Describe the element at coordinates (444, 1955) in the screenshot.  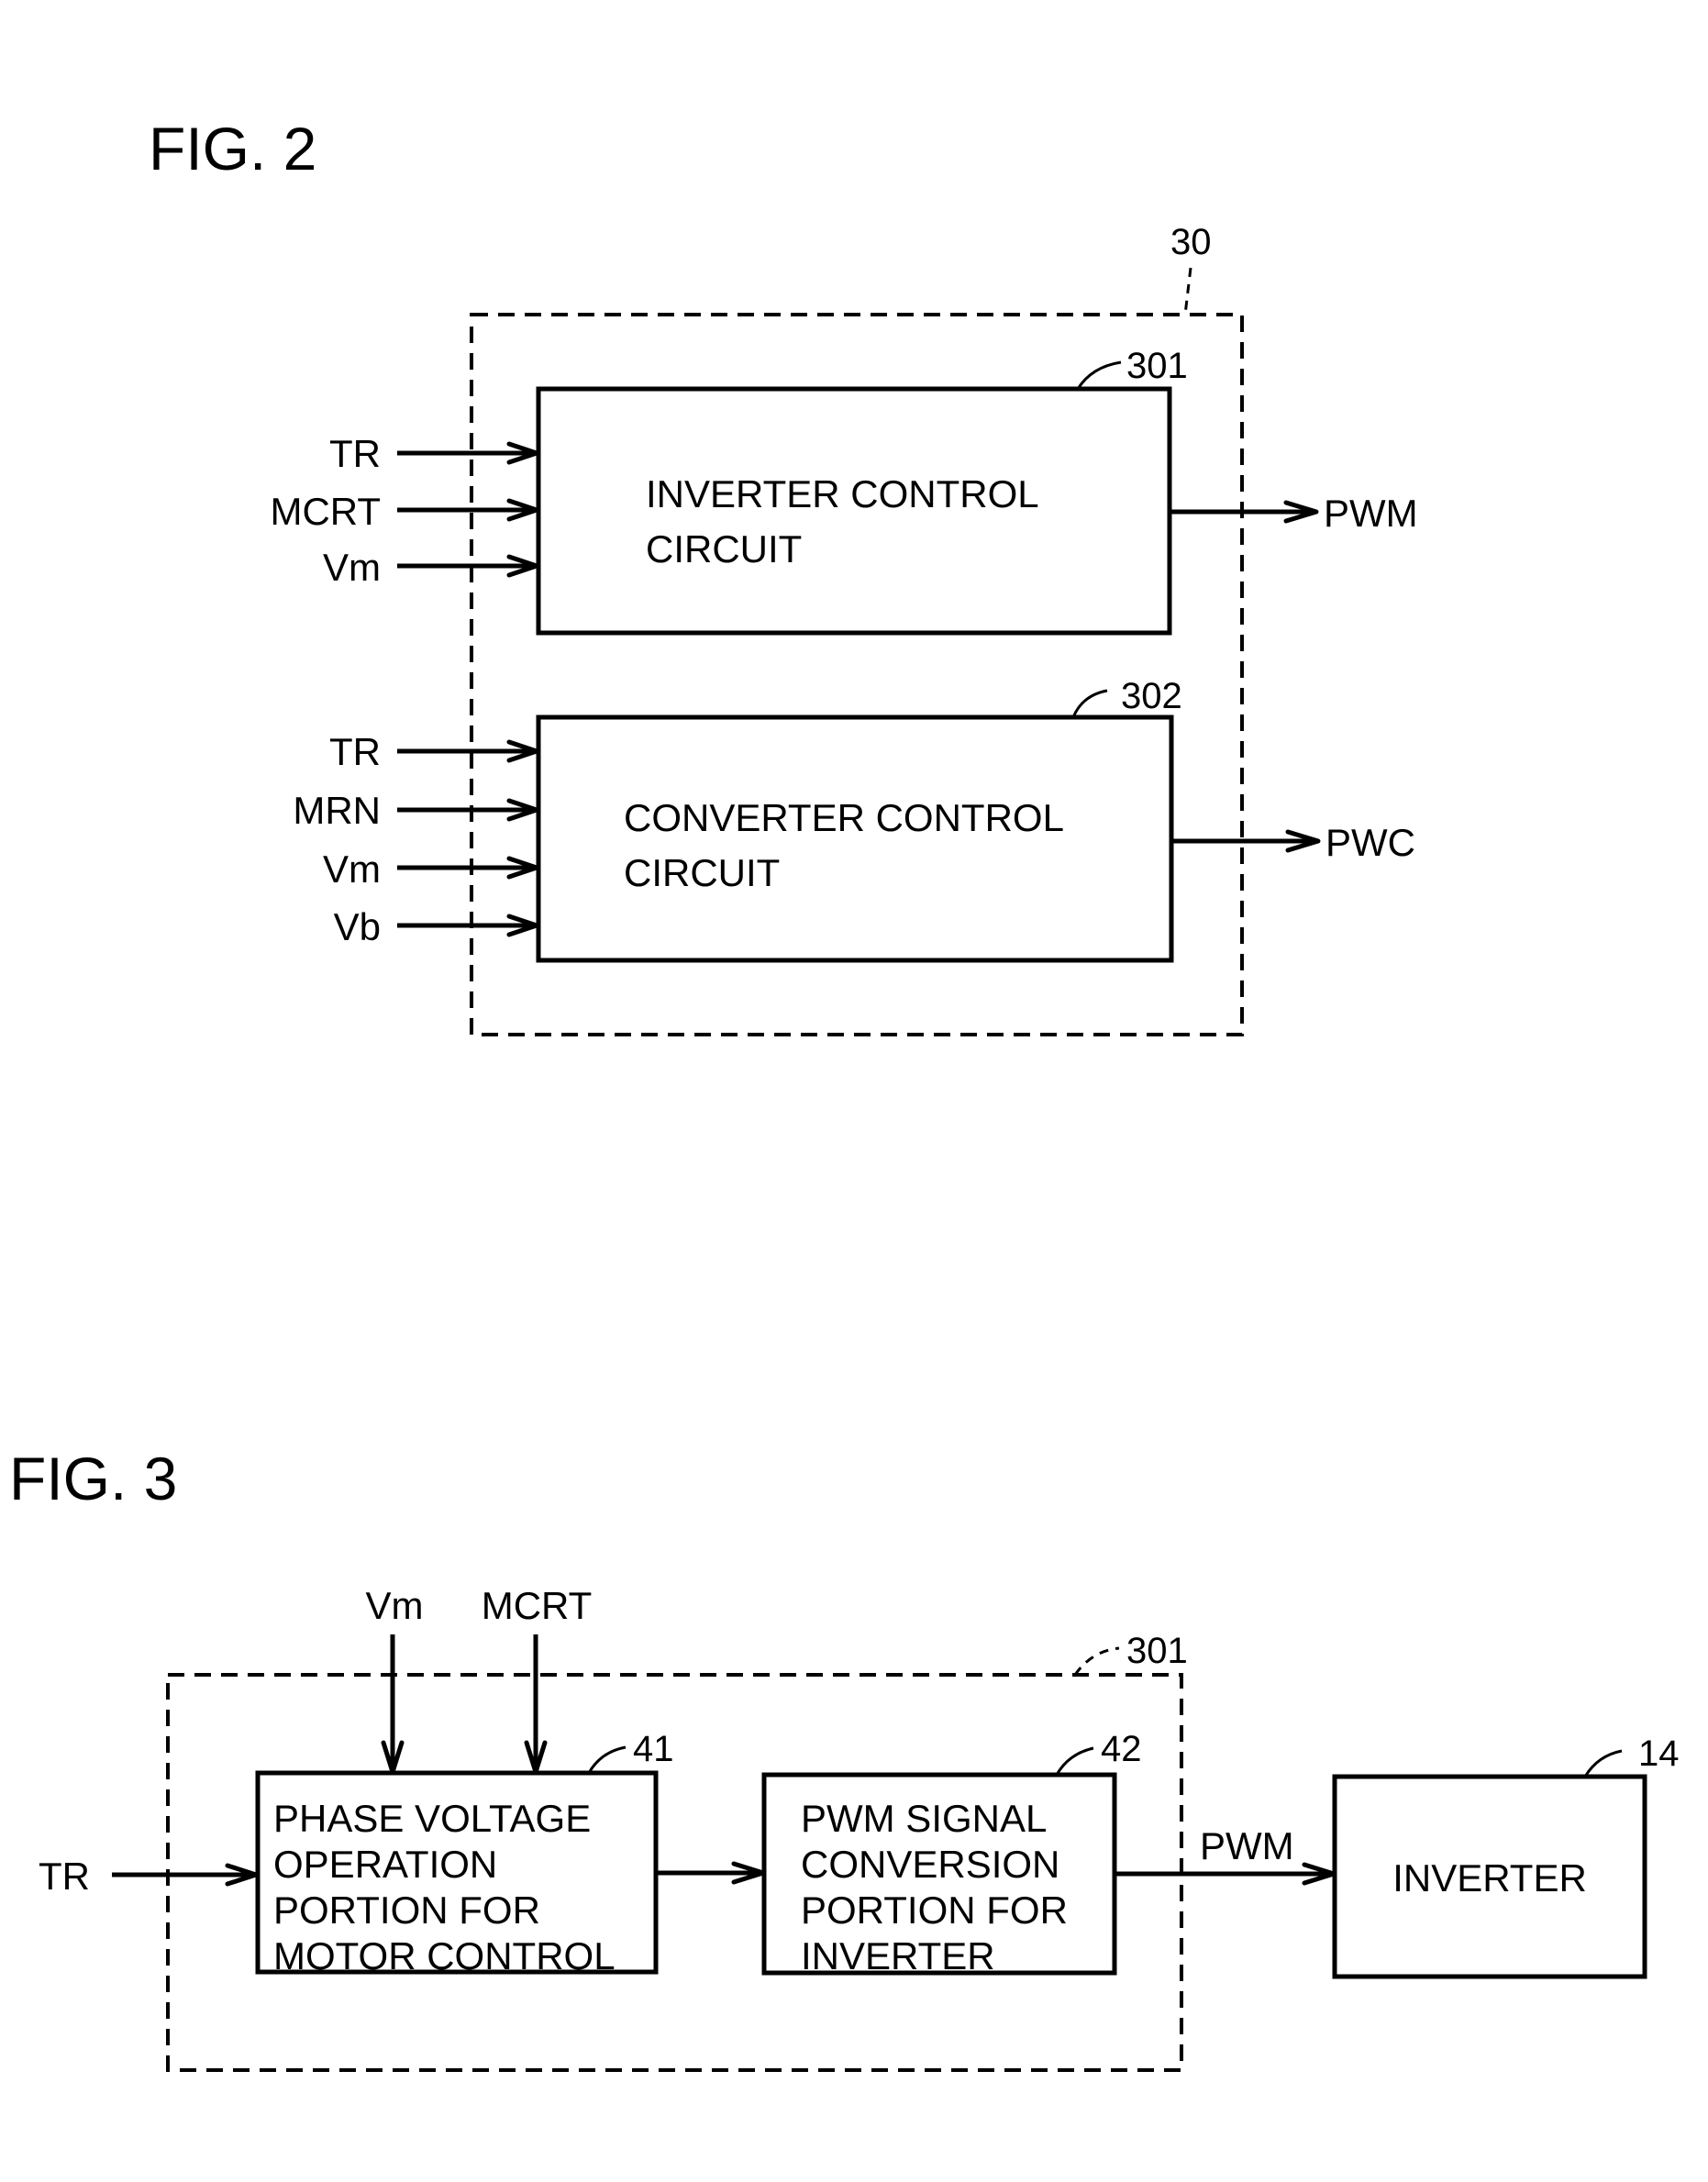
I see `block-41-line-4: MOTOR CONTROL` at that location.